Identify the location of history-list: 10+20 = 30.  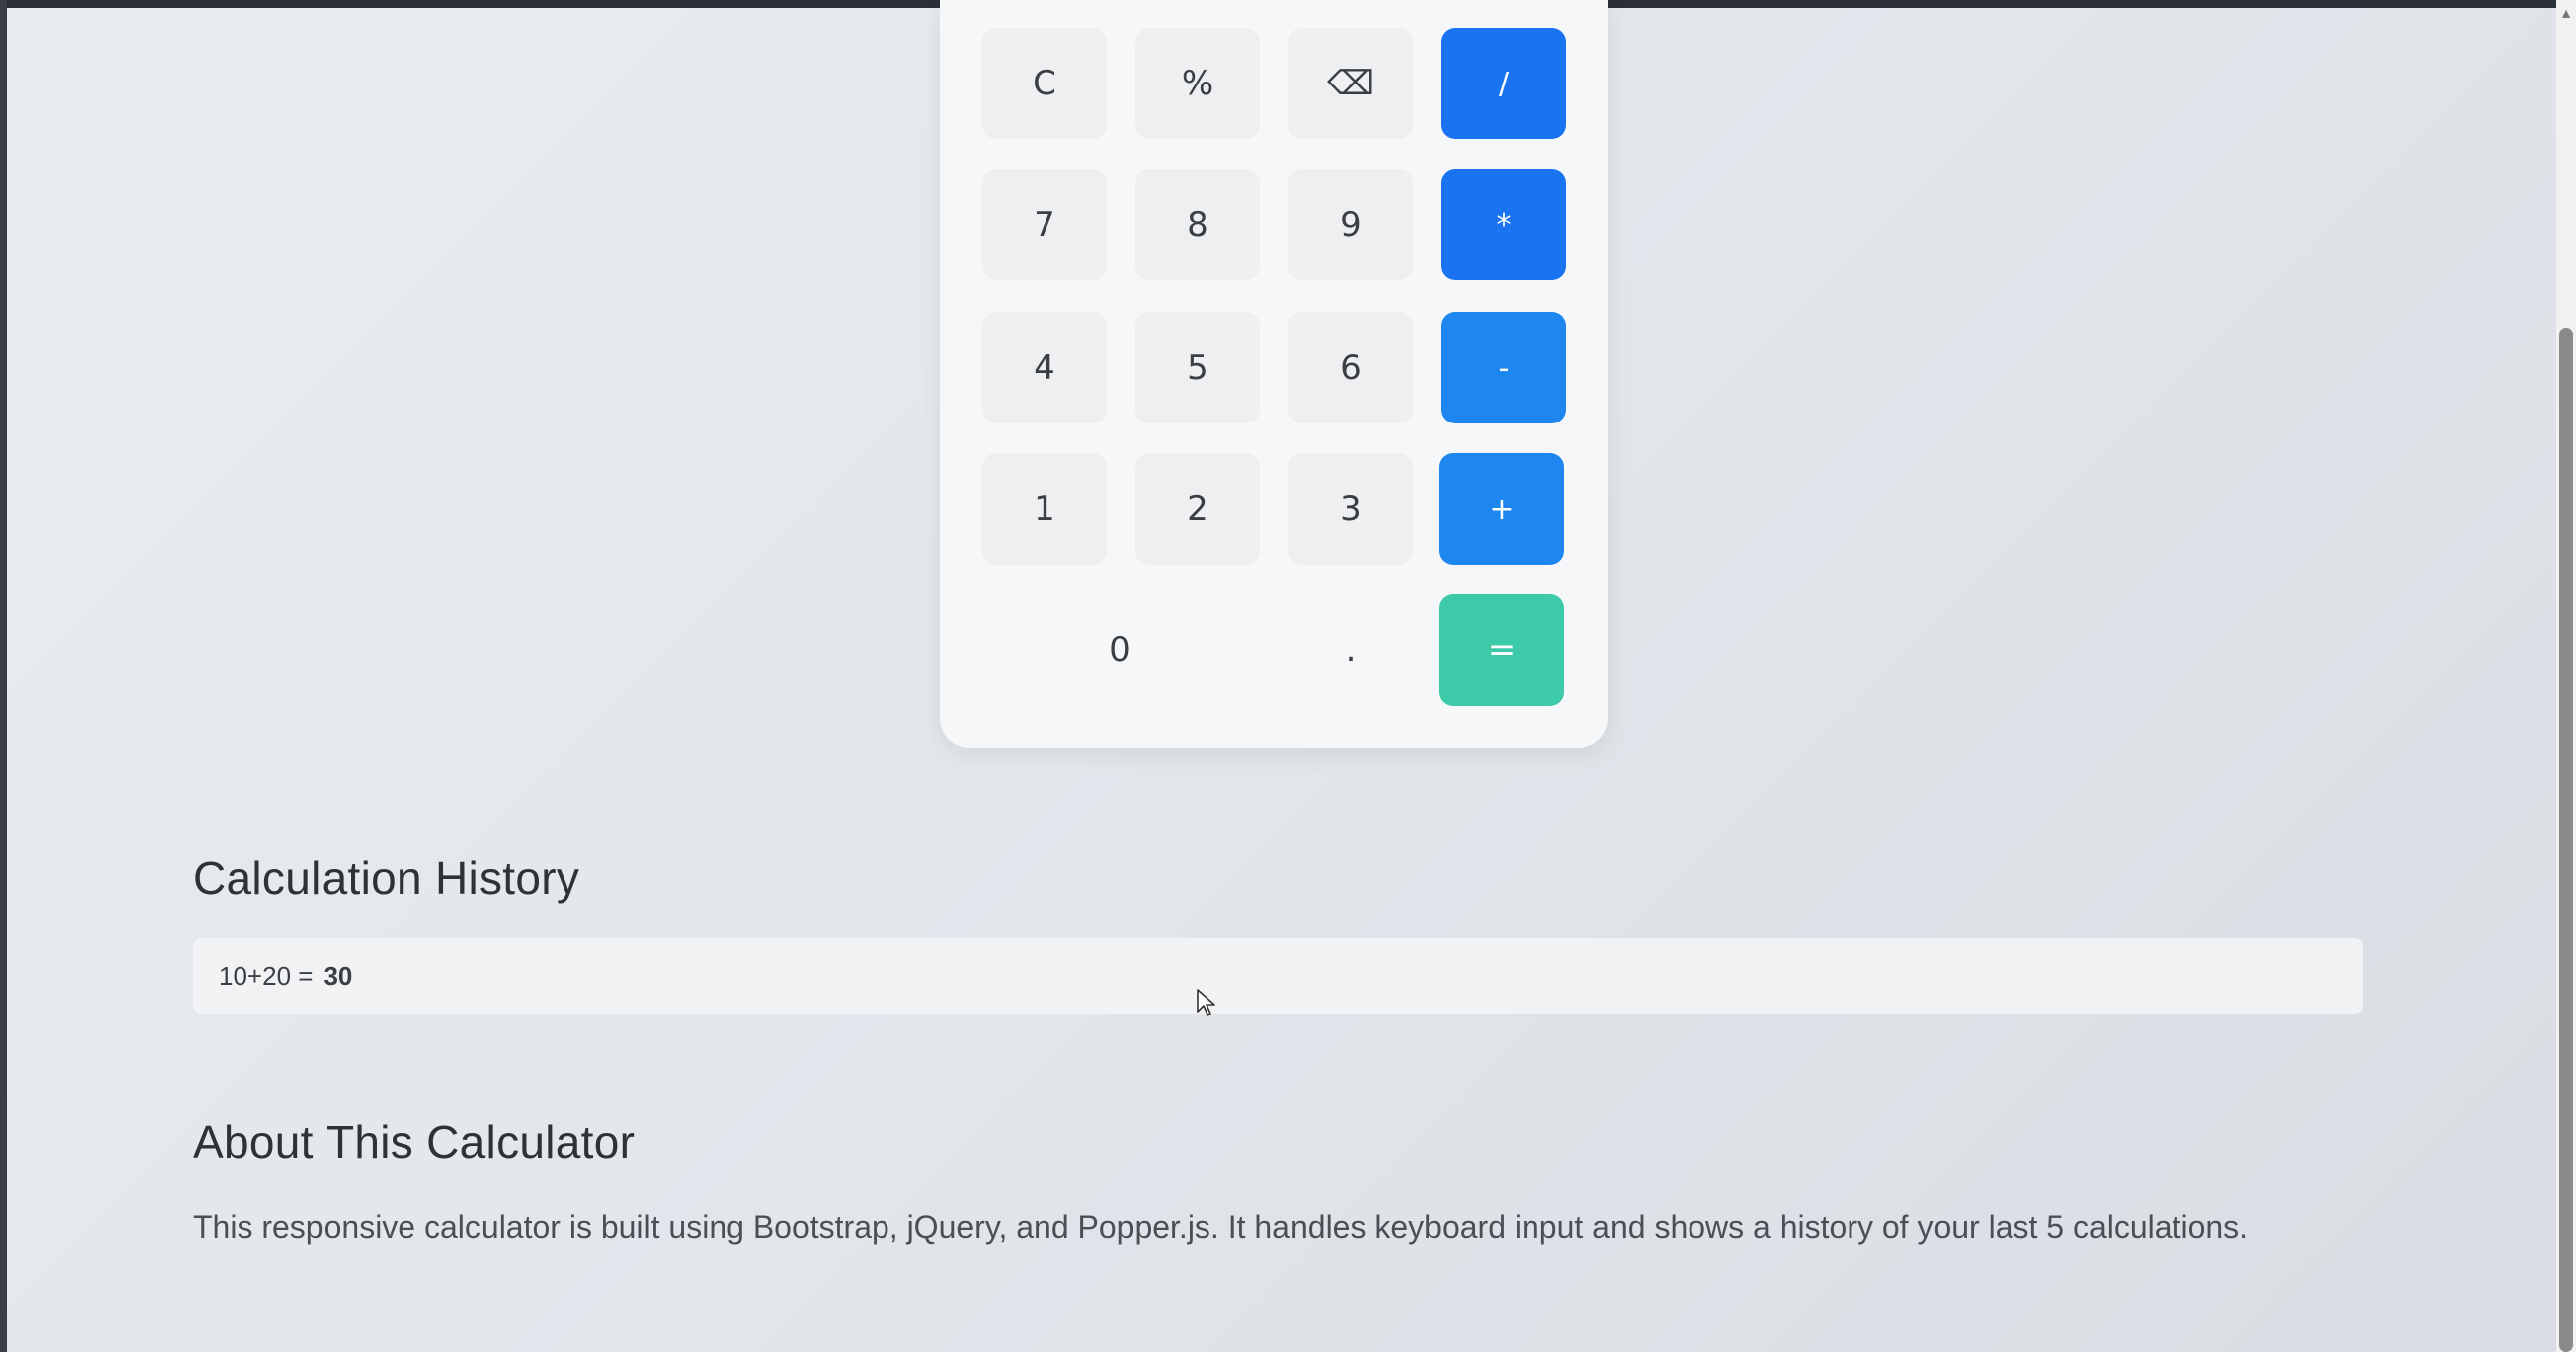
(1278, 976).